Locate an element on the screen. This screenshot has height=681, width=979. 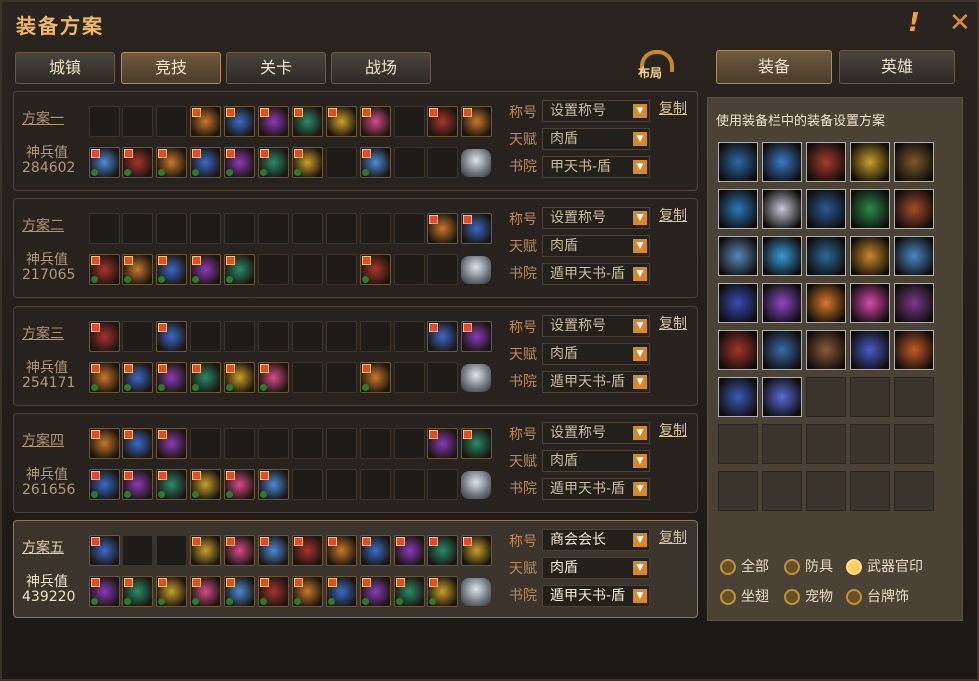
plan-name: 方案四 is located at coordinates (43, 440).